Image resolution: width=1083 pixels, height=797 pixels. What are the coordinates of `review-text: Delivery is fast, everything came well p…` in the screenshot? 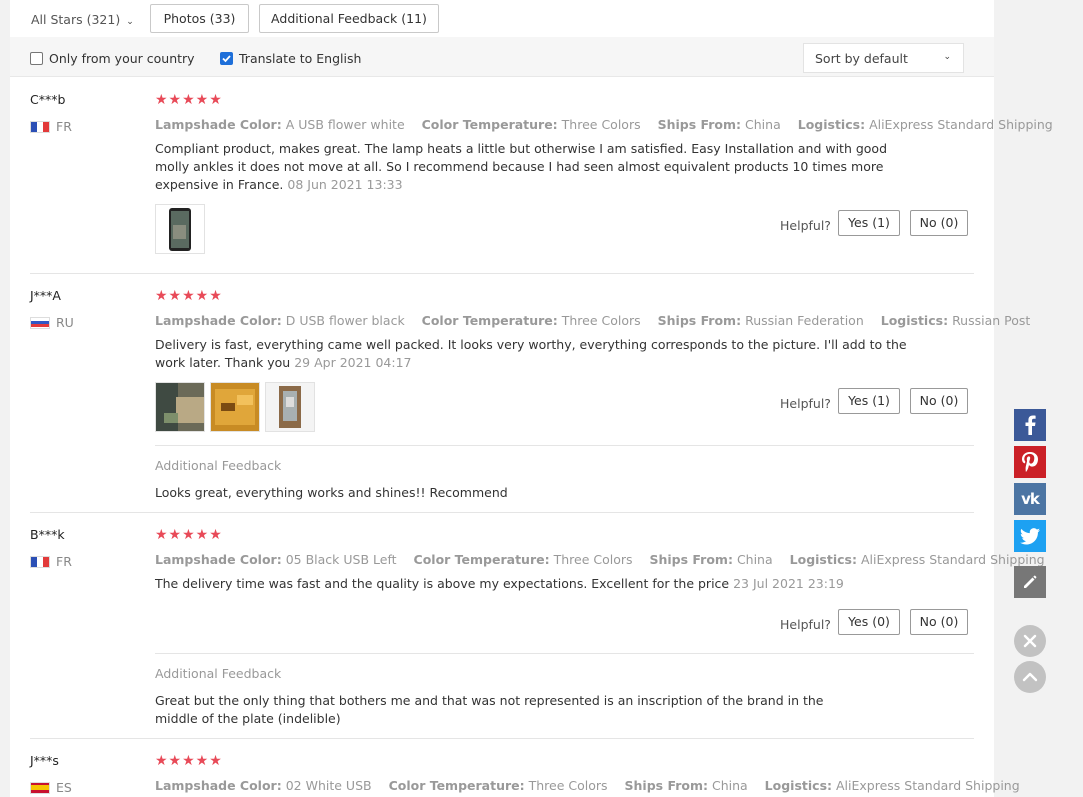 It's located at (531, 354).